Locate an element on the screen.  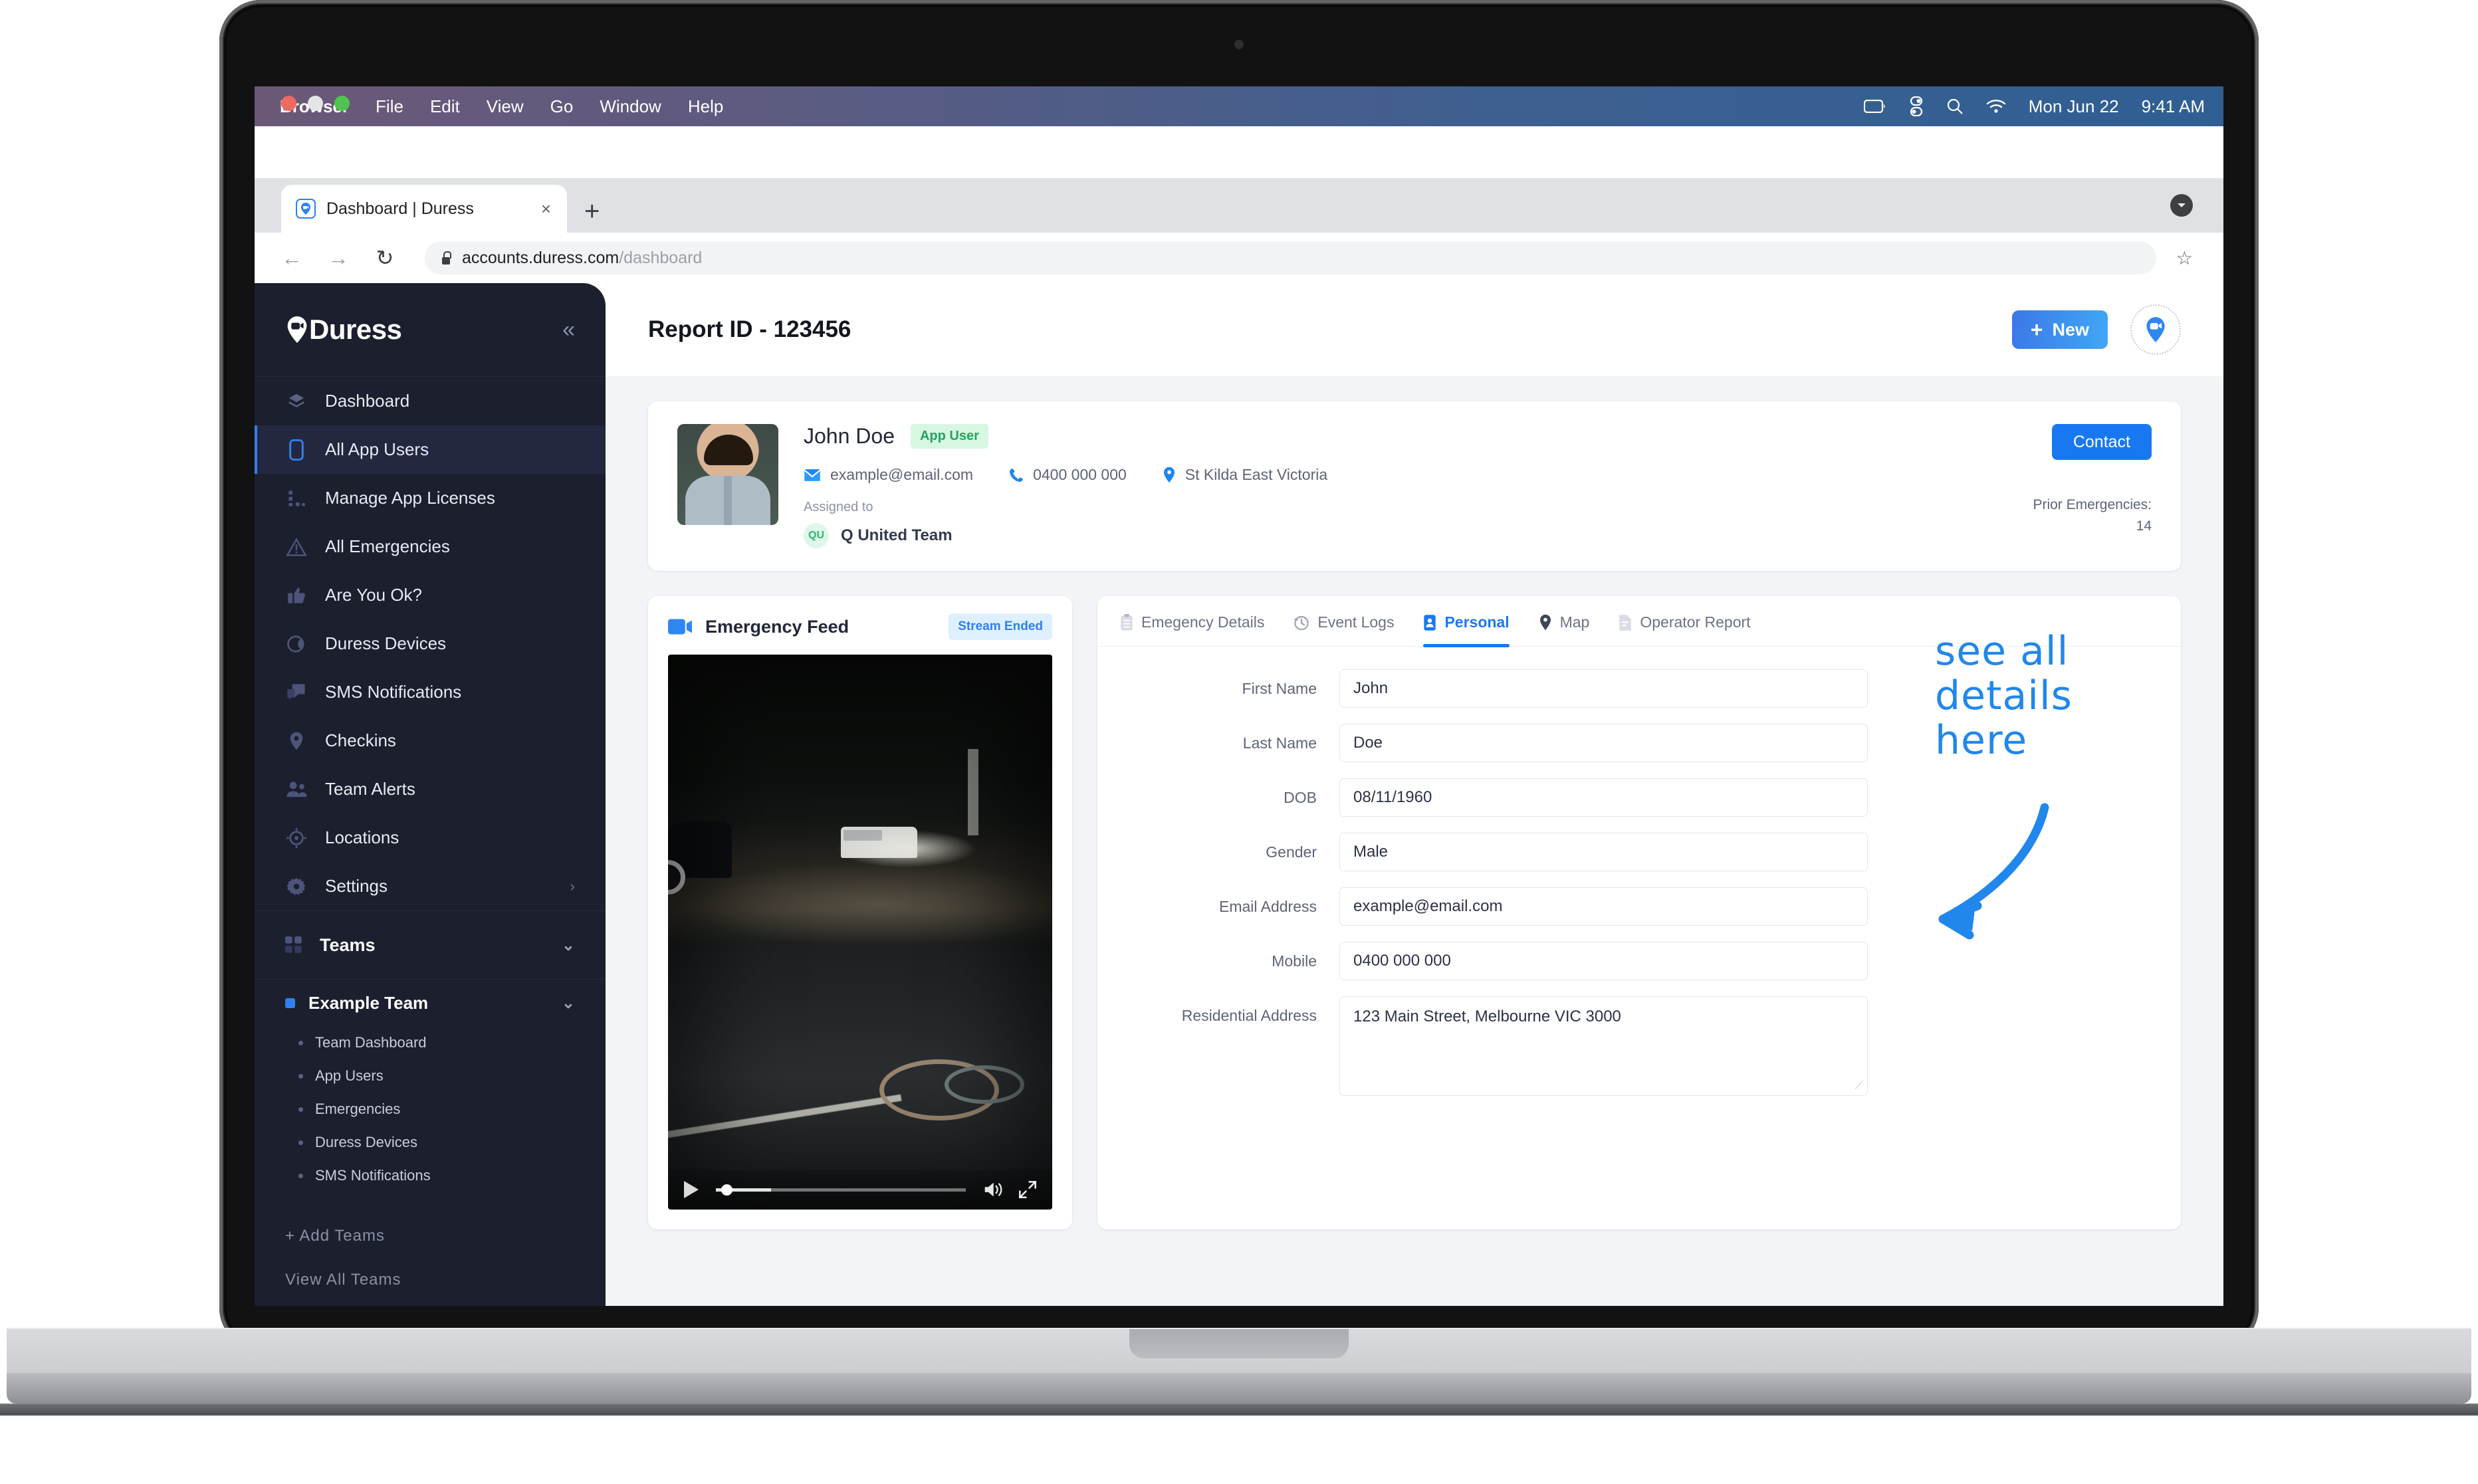
phone-icon is located at coordinates (296, 450).